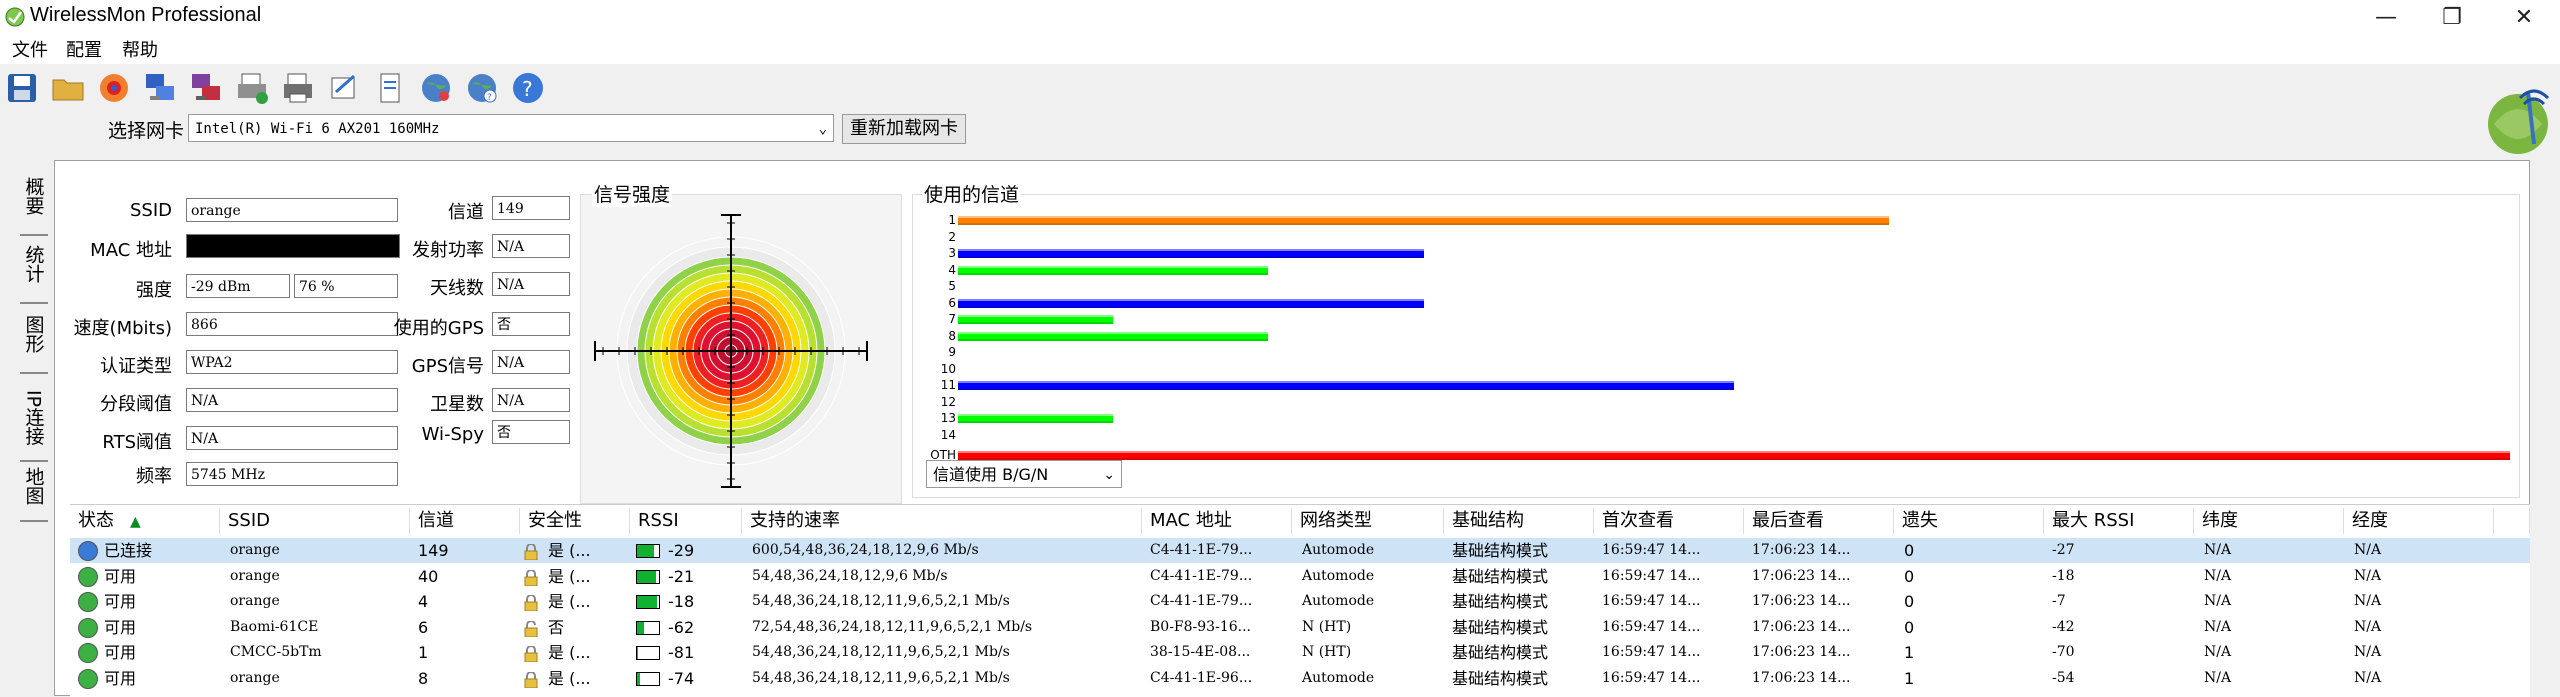 The height and width of the screenshot is (697, 2560). I want to click on rssi-cell: -21, so click(688, 576).